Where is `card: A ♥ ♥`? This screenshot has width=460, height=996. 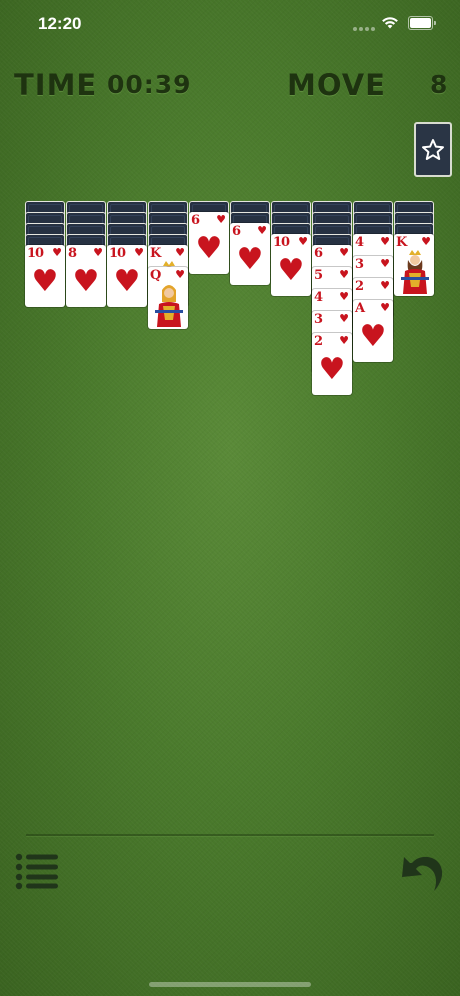 card: A ♥ ♥ is located at coordinates (373, 331).